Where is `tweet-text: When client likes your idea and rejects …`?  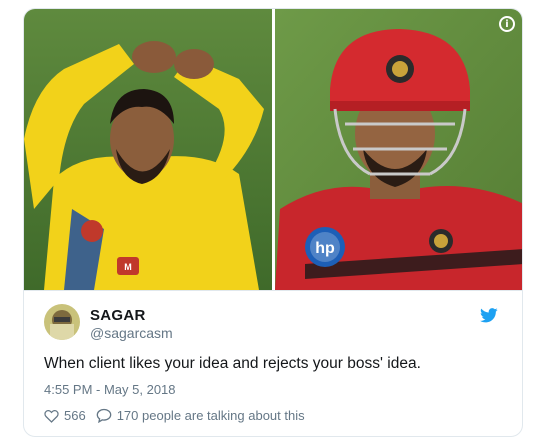
tweet-text: When client likes your idea and rejects … is located at coordinates (232, 363).